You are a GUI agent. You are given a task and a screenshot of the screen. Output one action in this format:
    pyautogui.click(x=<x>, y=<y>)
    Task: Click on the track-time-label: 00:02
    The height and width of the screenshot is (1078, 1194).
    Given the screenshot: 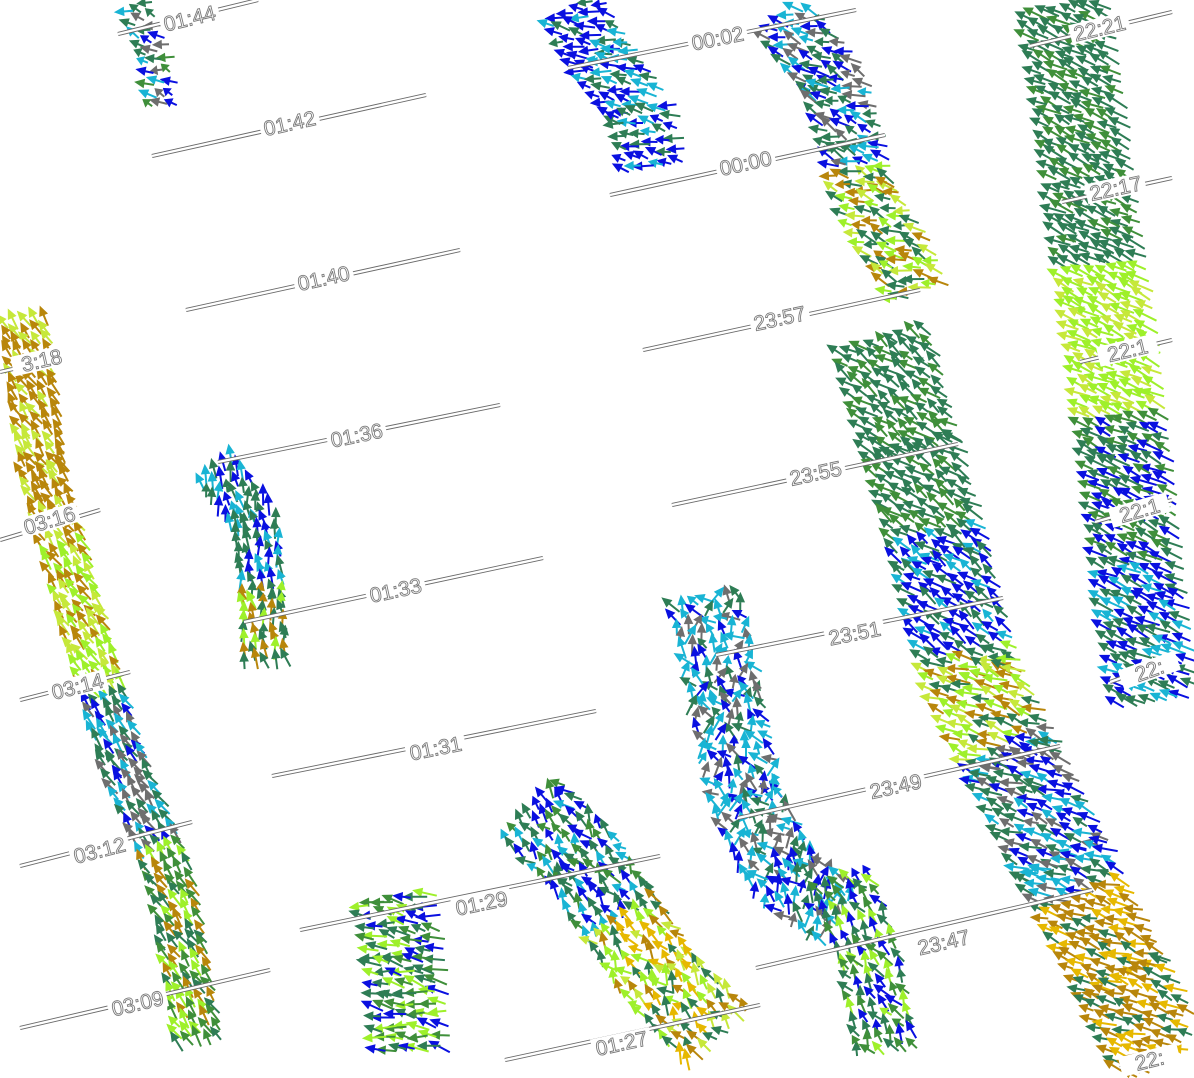 What is the action you would take?
    pyautogui.click(x=718, y=39)
    